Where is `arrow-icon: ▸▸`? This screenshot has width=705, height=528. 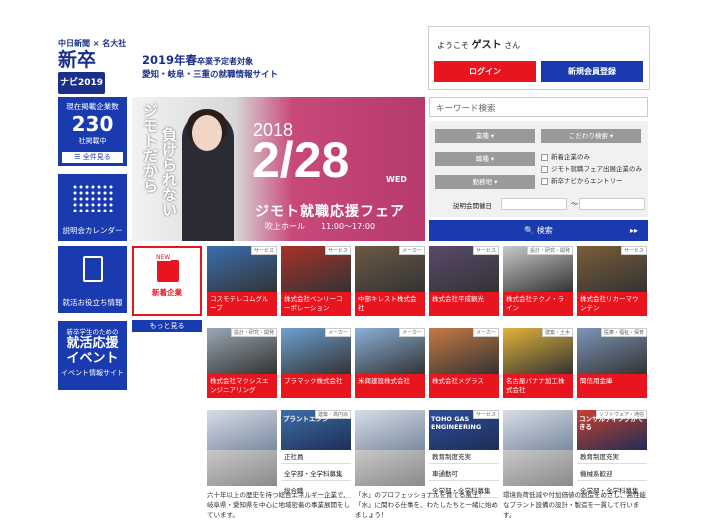 arrow-icon: ▸▸ is located at coordinates (633, 230).